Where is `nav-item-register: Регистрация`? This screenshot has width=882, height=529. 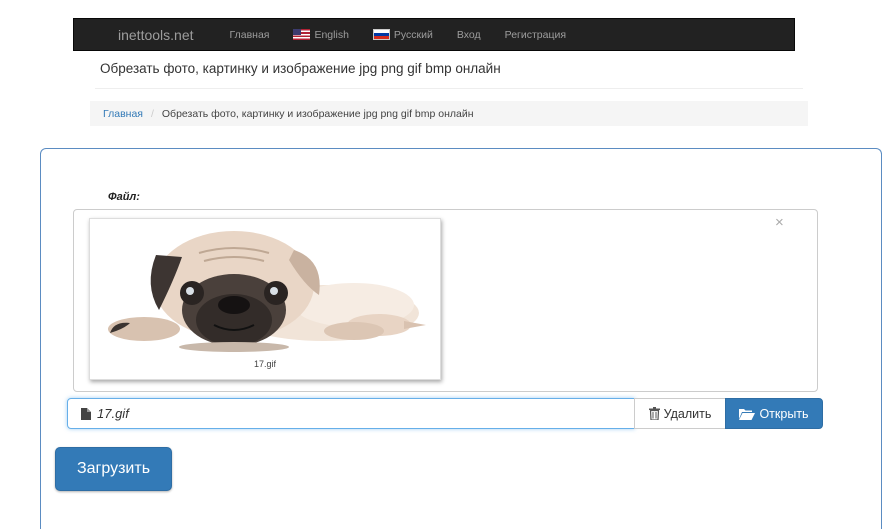
nav-item-register: Регистрация is located at coordinates (535, 35).